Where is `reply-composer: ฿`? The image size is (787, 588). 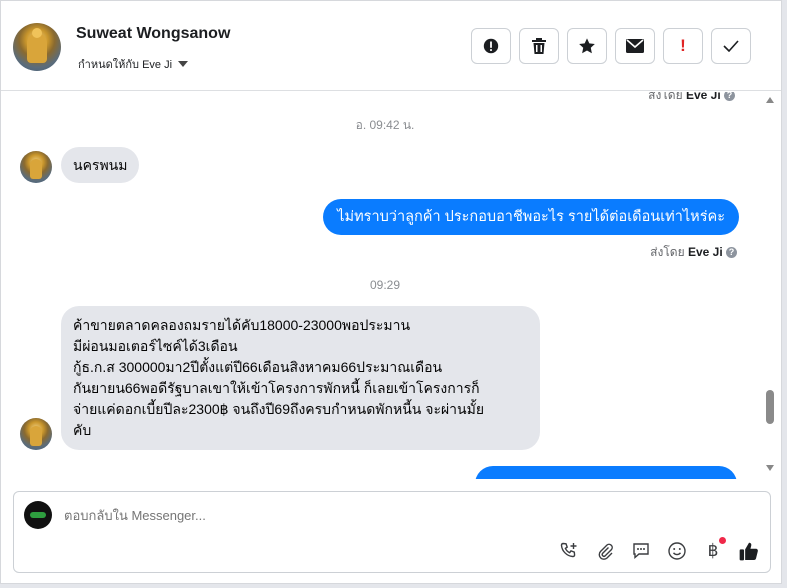
reply-composer: ฿ is located at coordinates (392, 532).